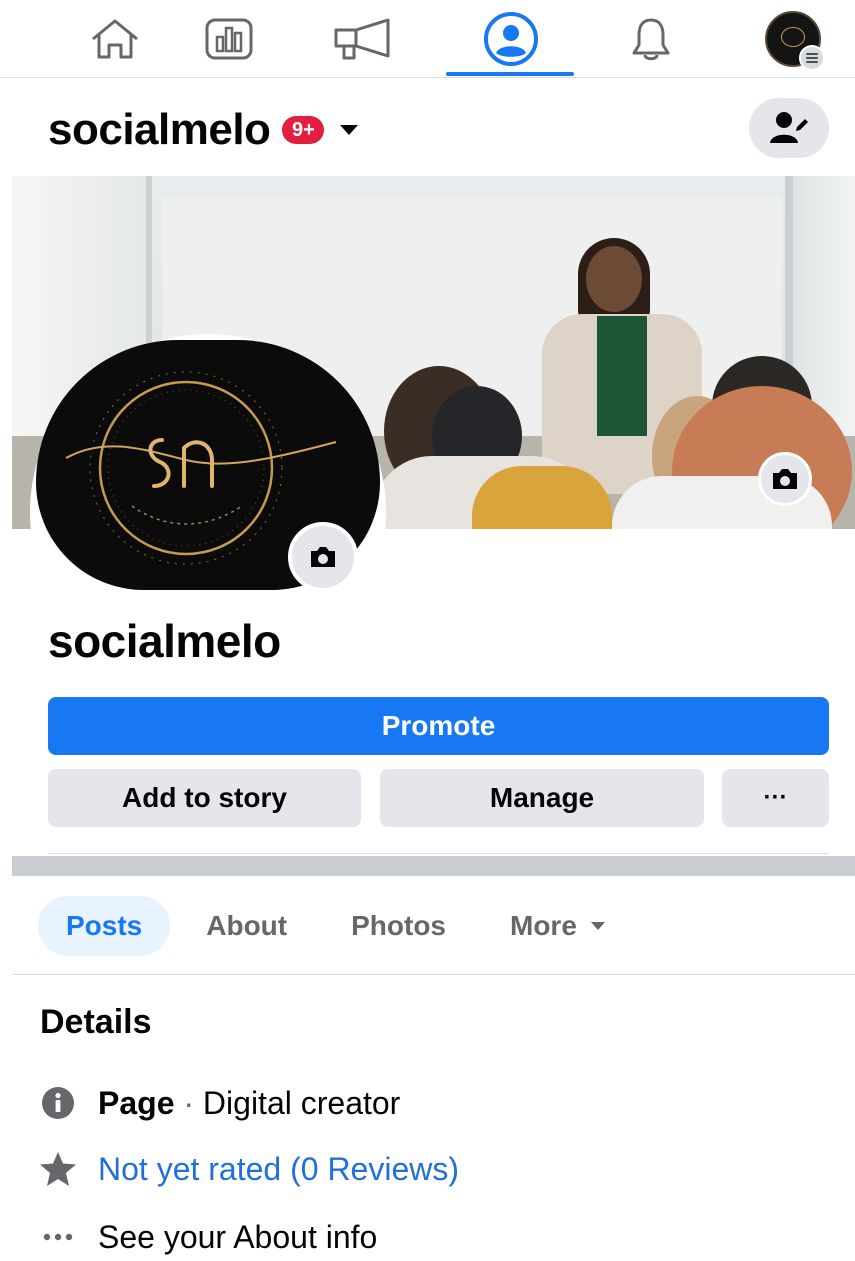 The image size is (855, 1261). I want to click on add-to-story-button: Add to story, so click(204, 798).